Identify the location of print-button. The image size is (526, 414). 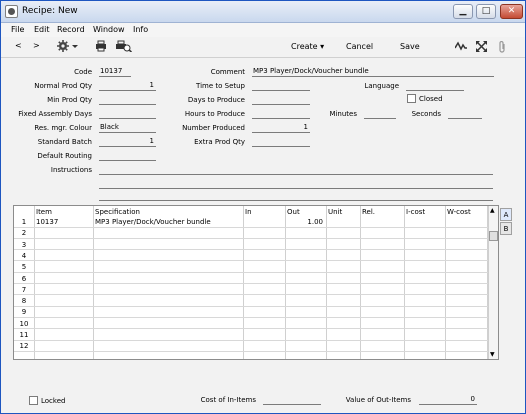
(101, 47).